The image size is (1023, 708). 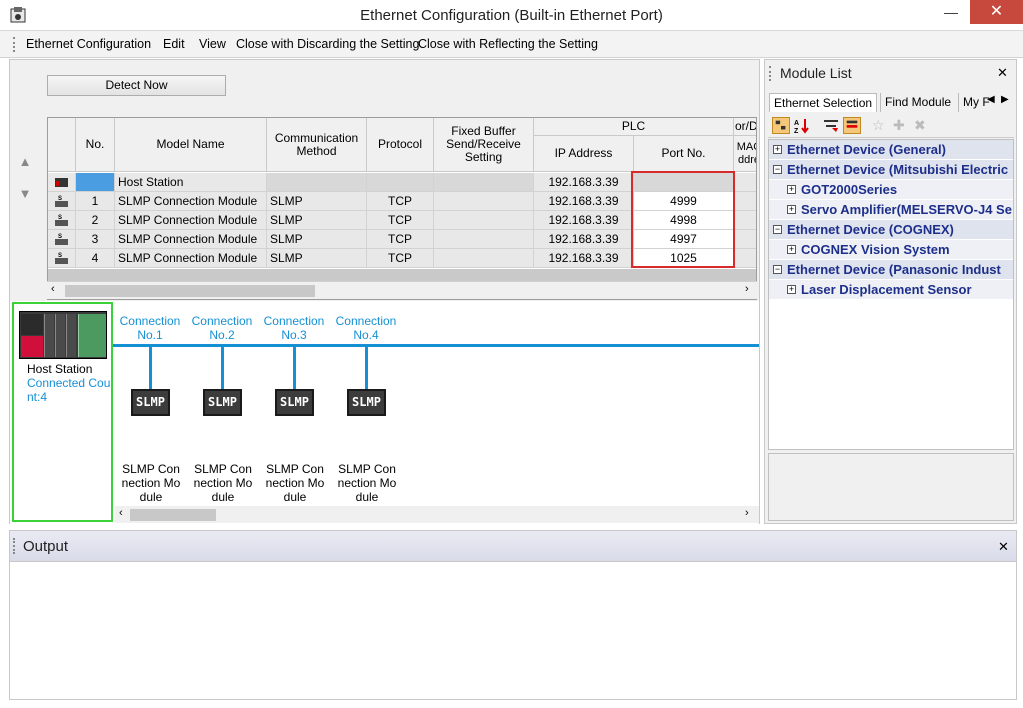 What do you see at coordinates (781, 125) in the screenshot?
I see `category-view-icon` at bounding box center [781, 125].